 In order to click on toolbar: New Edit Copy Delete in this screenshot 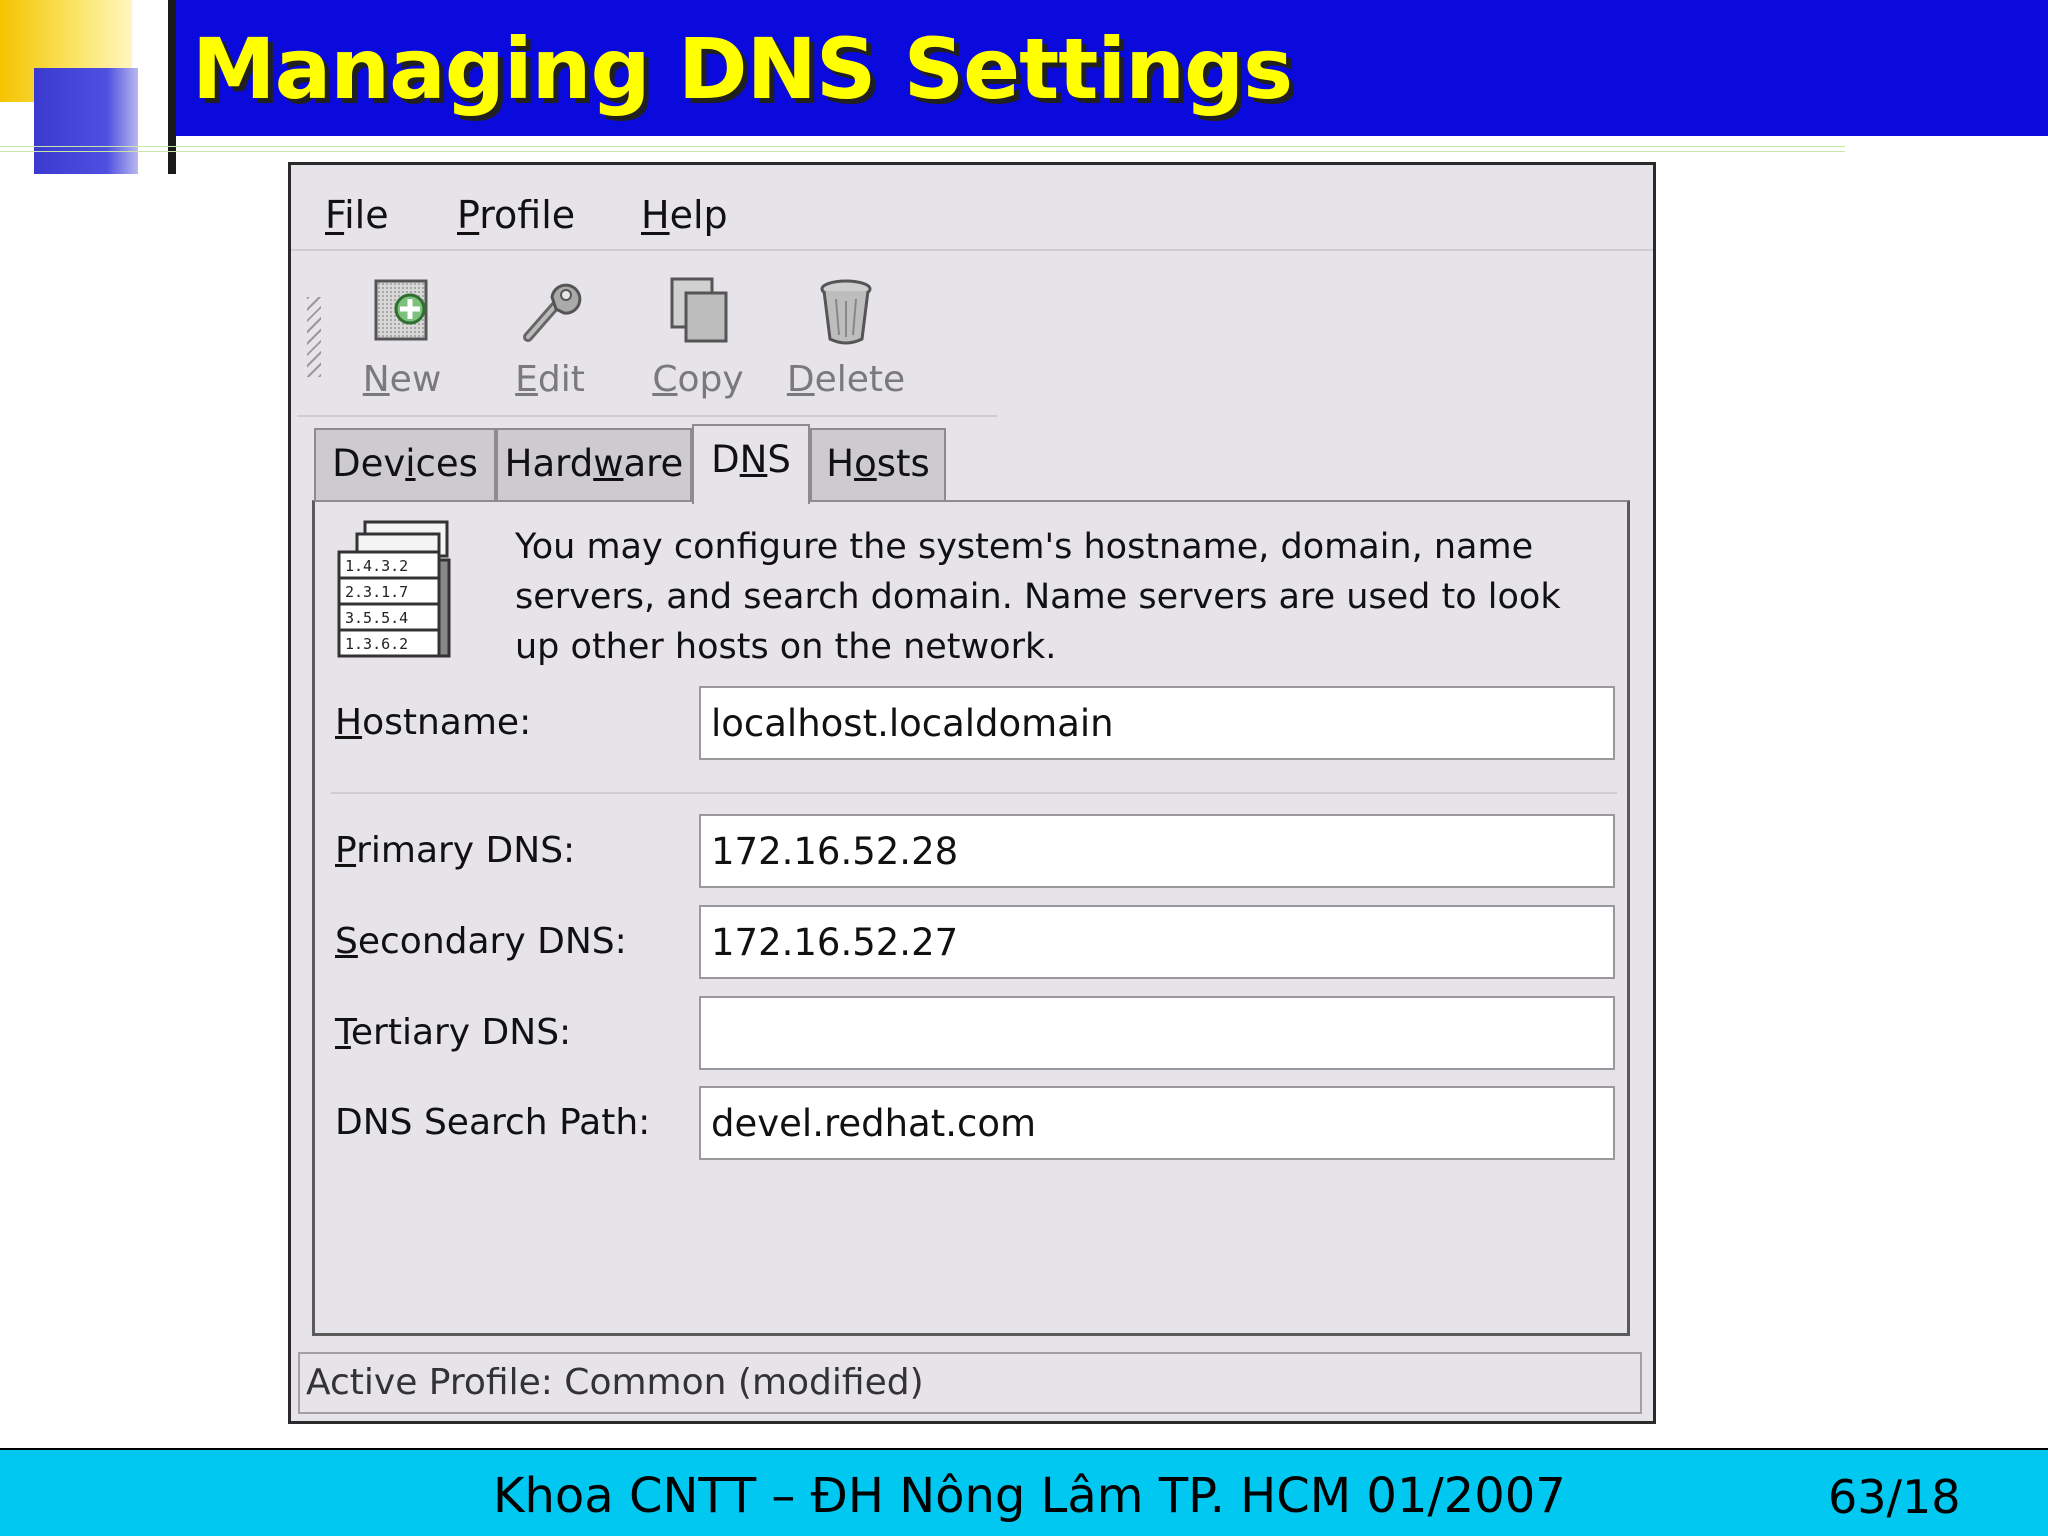, I will do `click(647, 337)`.